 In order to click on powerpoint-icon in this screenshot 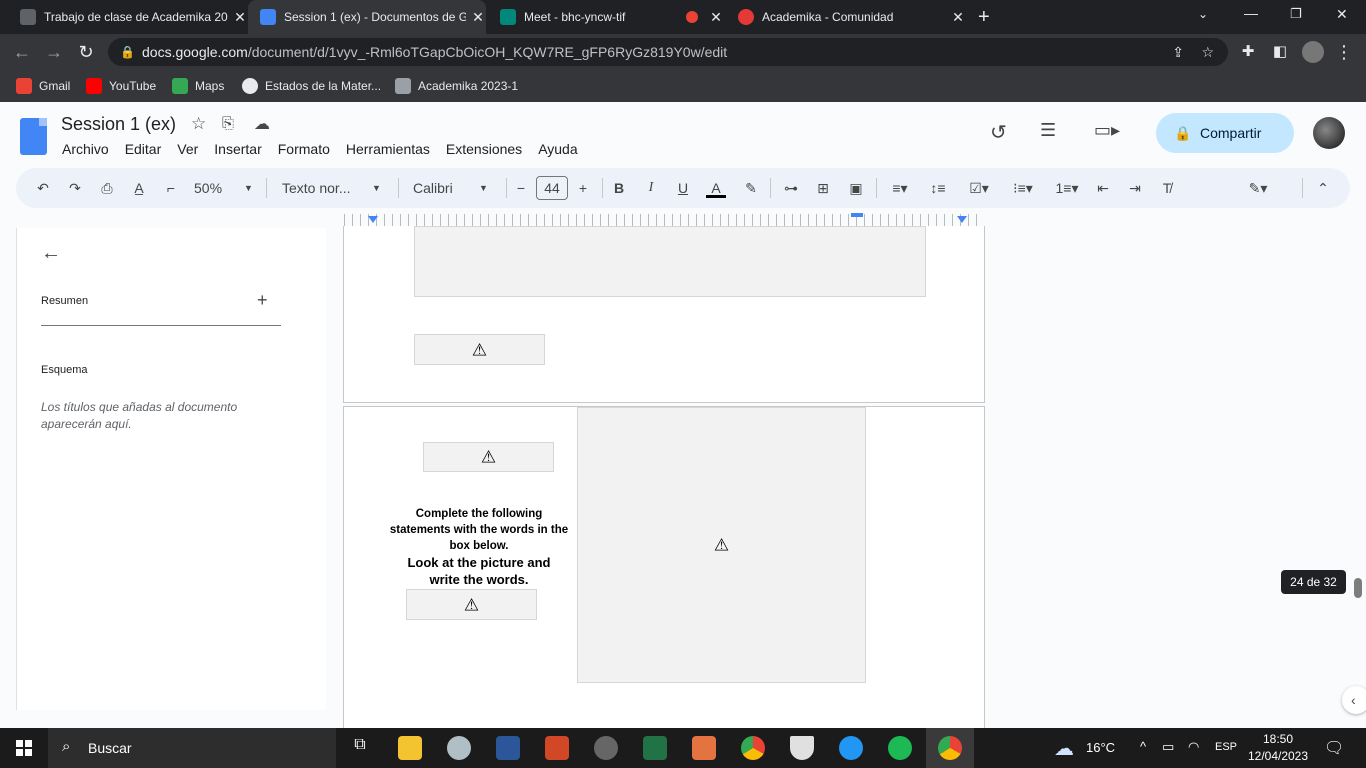, I will do `click(557, 748)`.